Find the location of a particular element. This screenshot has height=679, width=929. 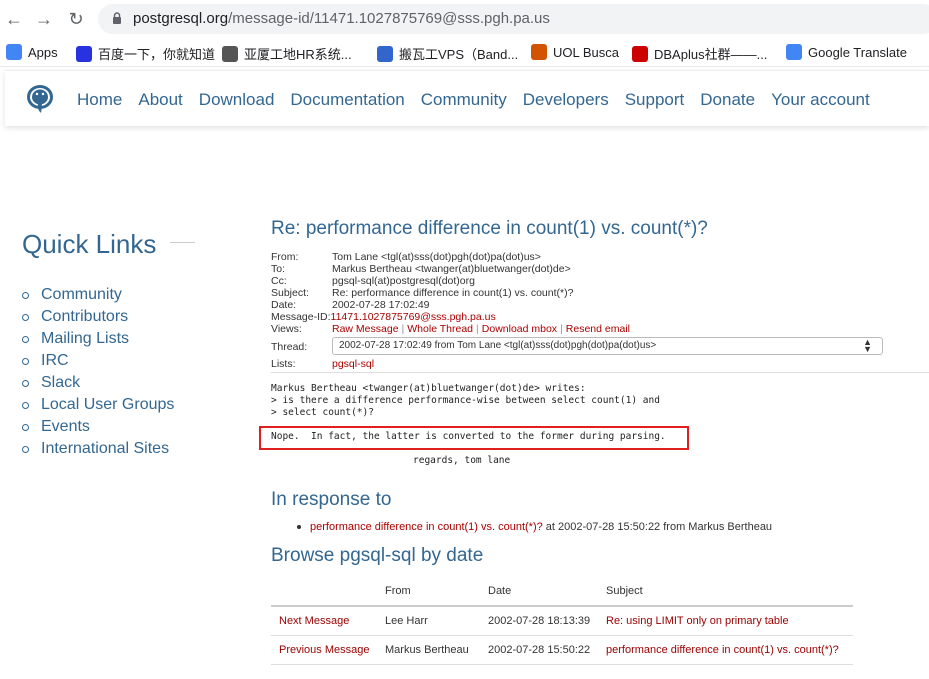

quick-links-title: Quick Links is located at coordinates (89, 244).